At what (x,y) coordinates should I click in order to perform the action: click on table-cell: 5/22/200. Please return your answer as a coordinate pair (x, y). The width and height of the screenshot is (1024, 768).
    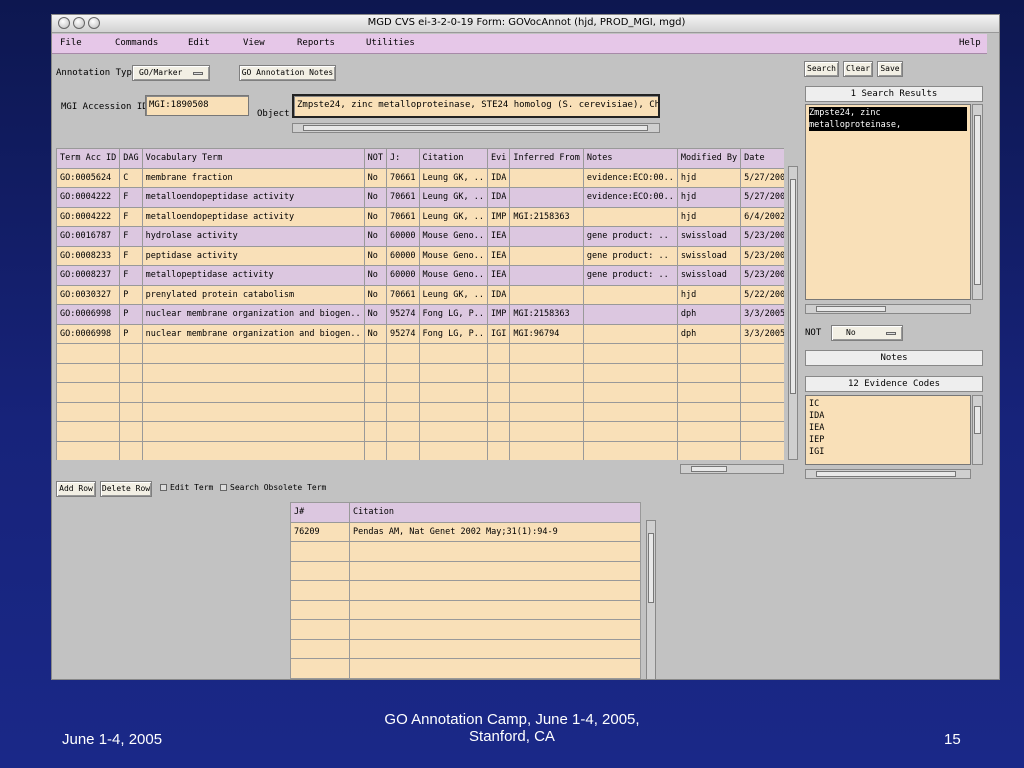
    Looking at the image, I should click on (762, 294).